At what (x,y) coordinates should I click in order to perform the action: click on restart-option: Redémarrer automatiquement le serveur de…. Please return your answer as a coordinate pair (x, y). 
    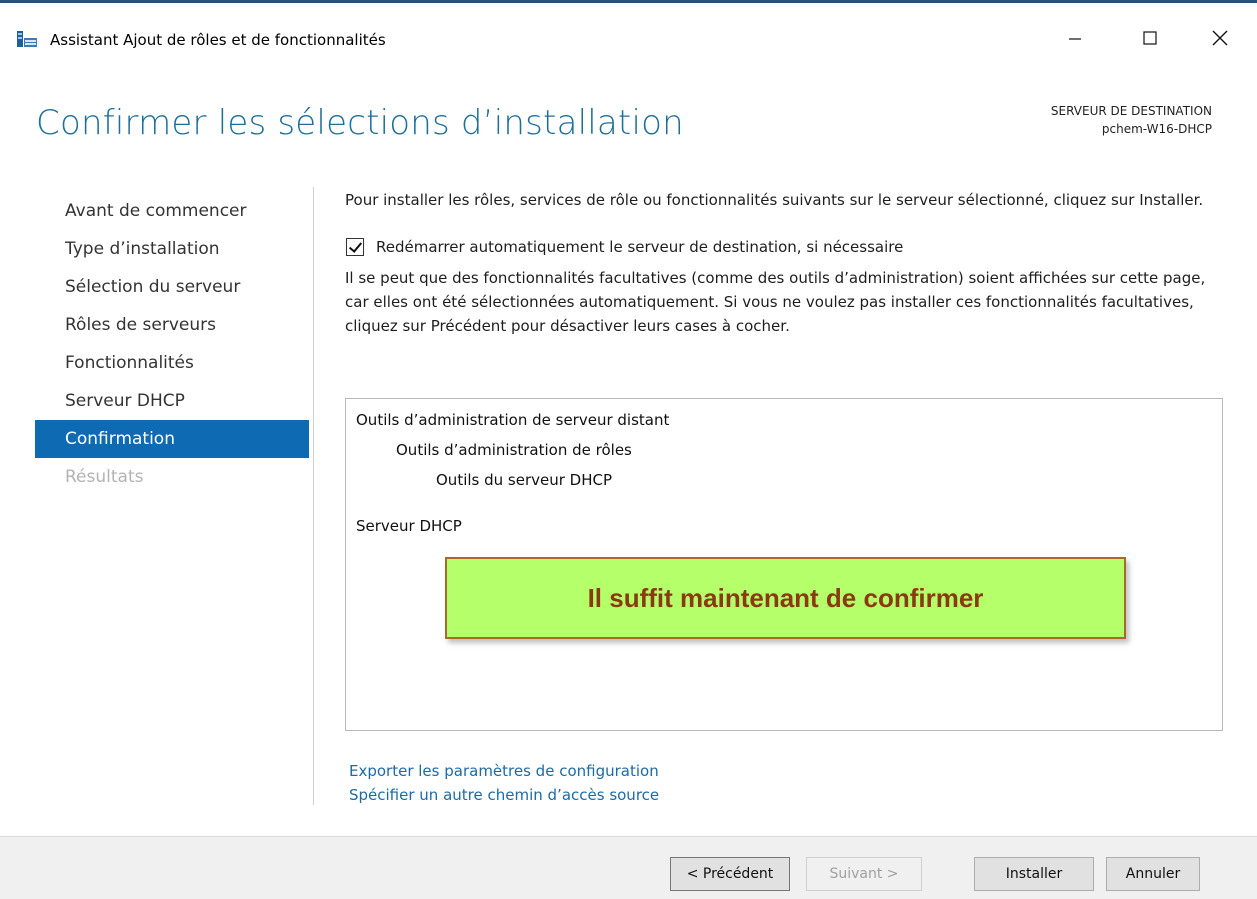
    Looking at the image, I should click on (787, 247).